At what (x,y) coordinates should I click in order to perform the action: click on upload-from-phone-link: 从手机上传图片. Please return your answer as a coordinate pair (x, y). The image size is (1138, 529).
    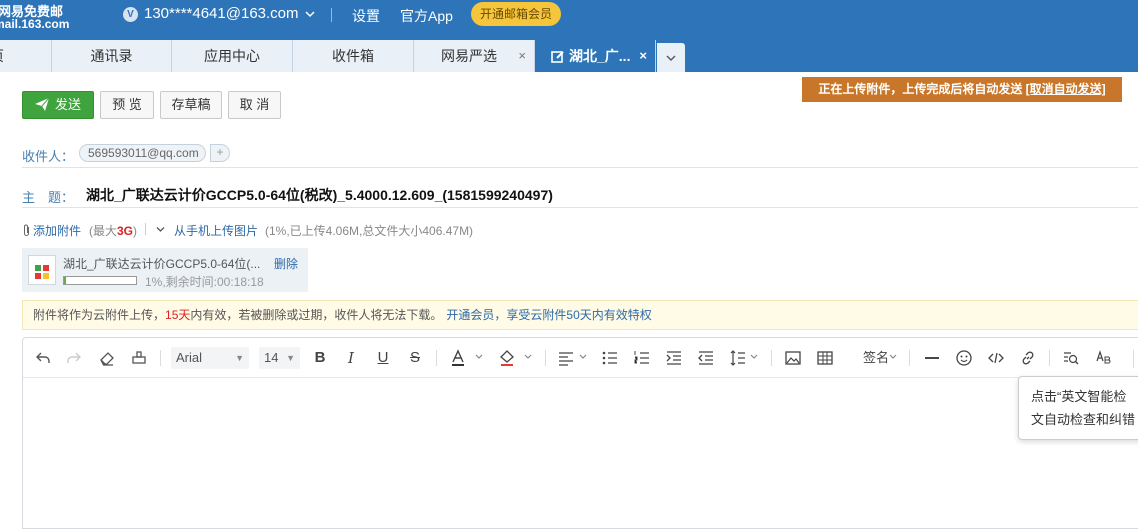
    Looking at the image, I should click on (216, 230).